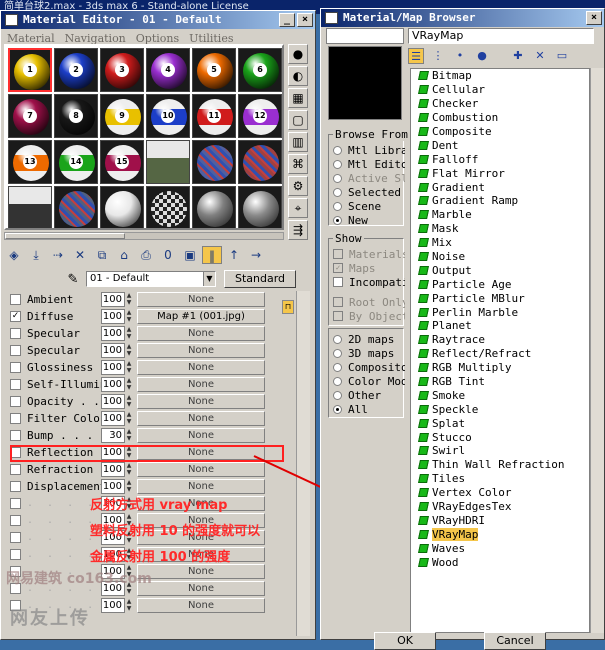  What do you see at coordinates (500, 382) in the screenshot?
I see `map-list-item: RGB Tint` at bounding box center [500, 382].